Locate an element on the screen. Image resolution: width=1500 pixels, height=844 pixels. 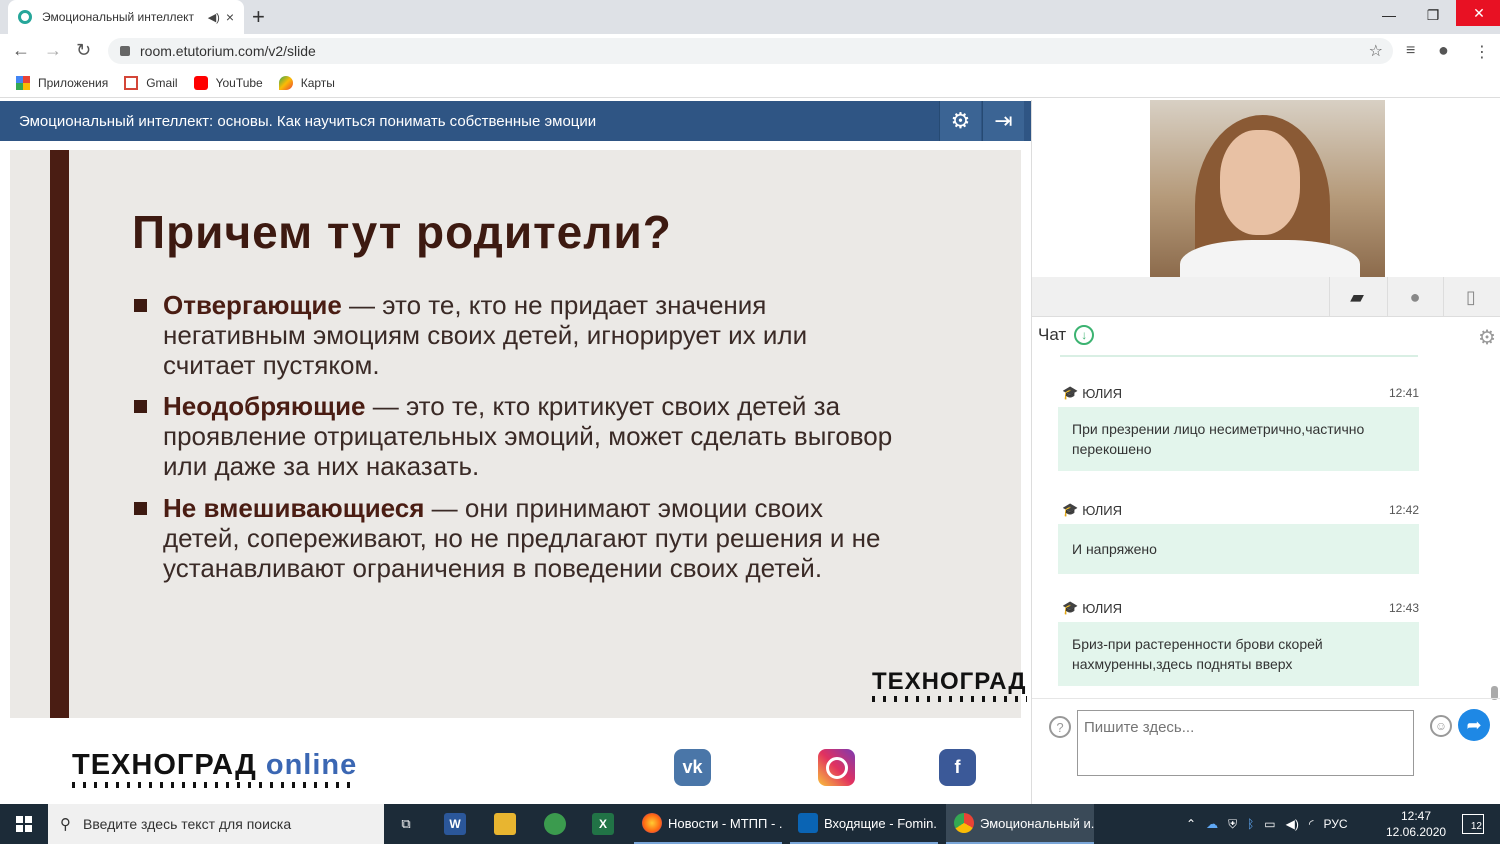
webcam-video is located at coordinates (1267, 188).